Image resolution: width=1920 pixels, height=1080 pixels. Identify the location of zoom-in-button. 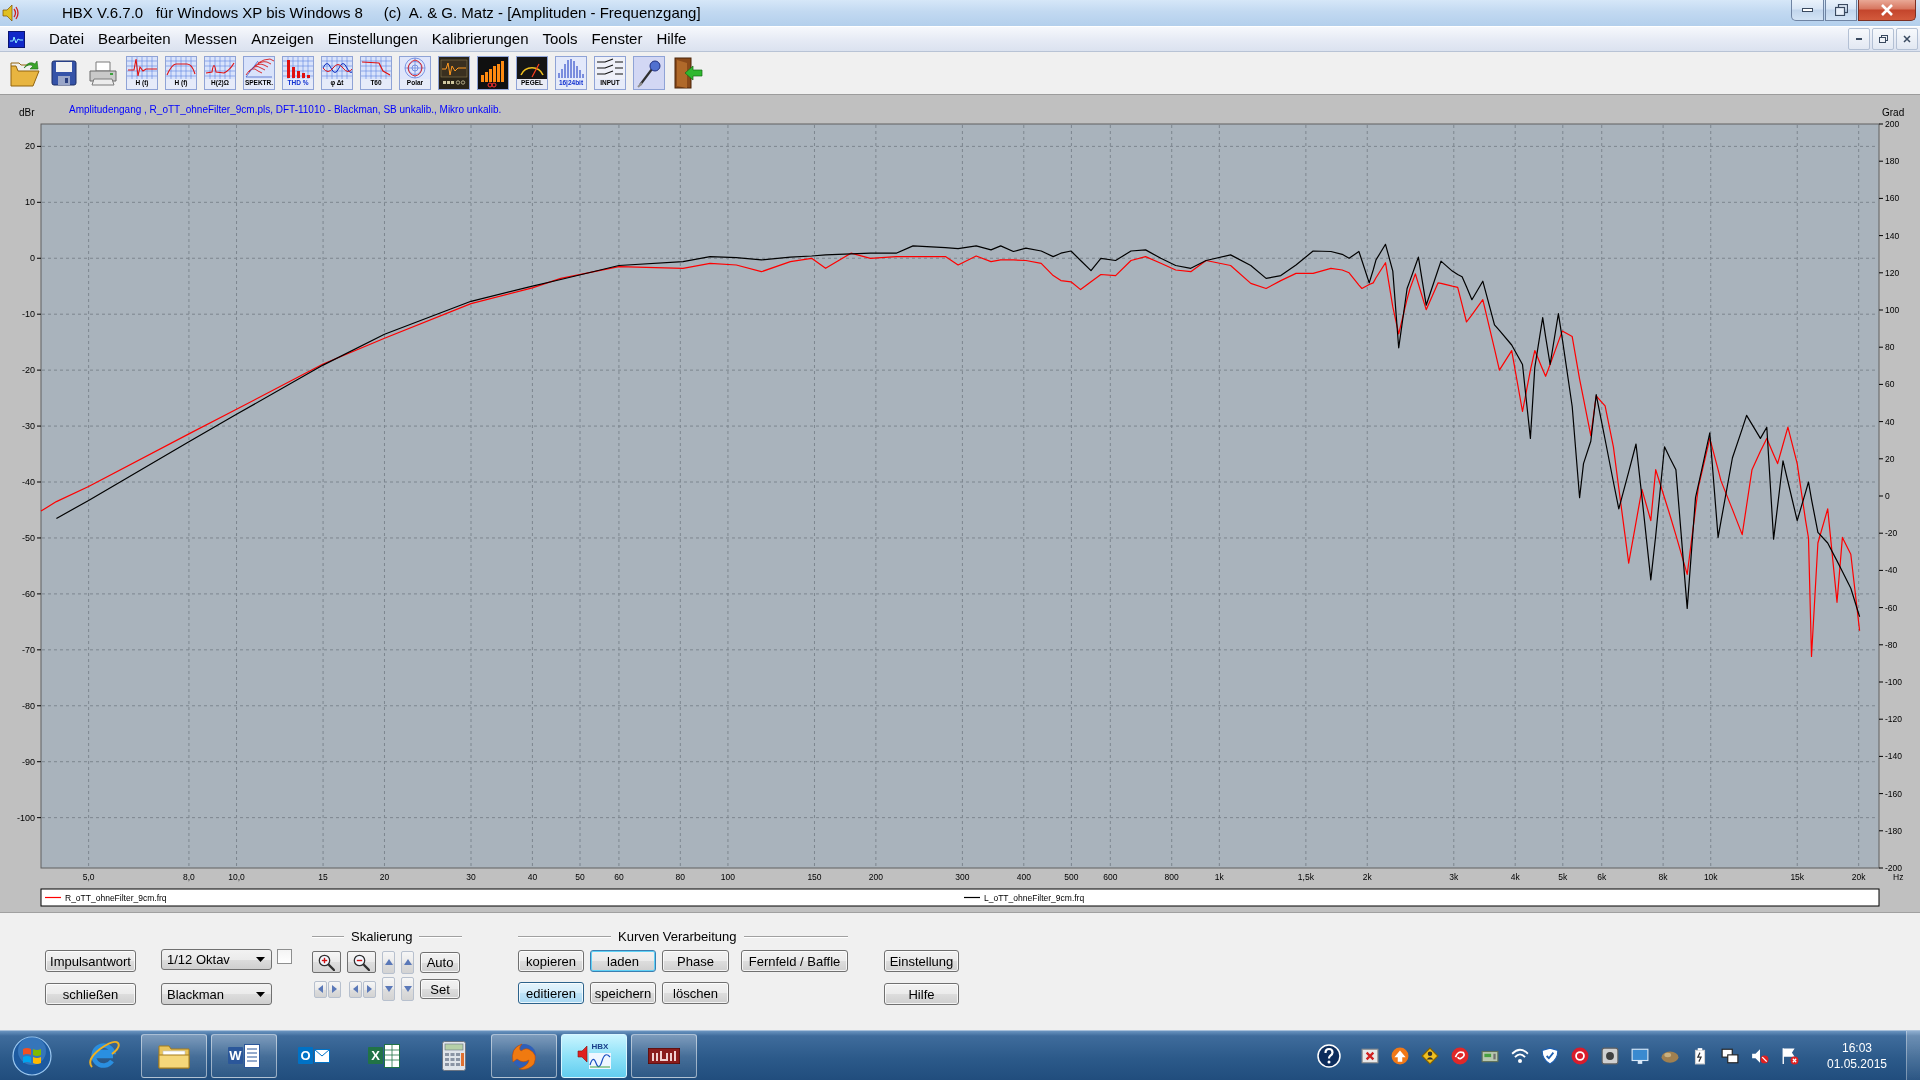
(326, 962).